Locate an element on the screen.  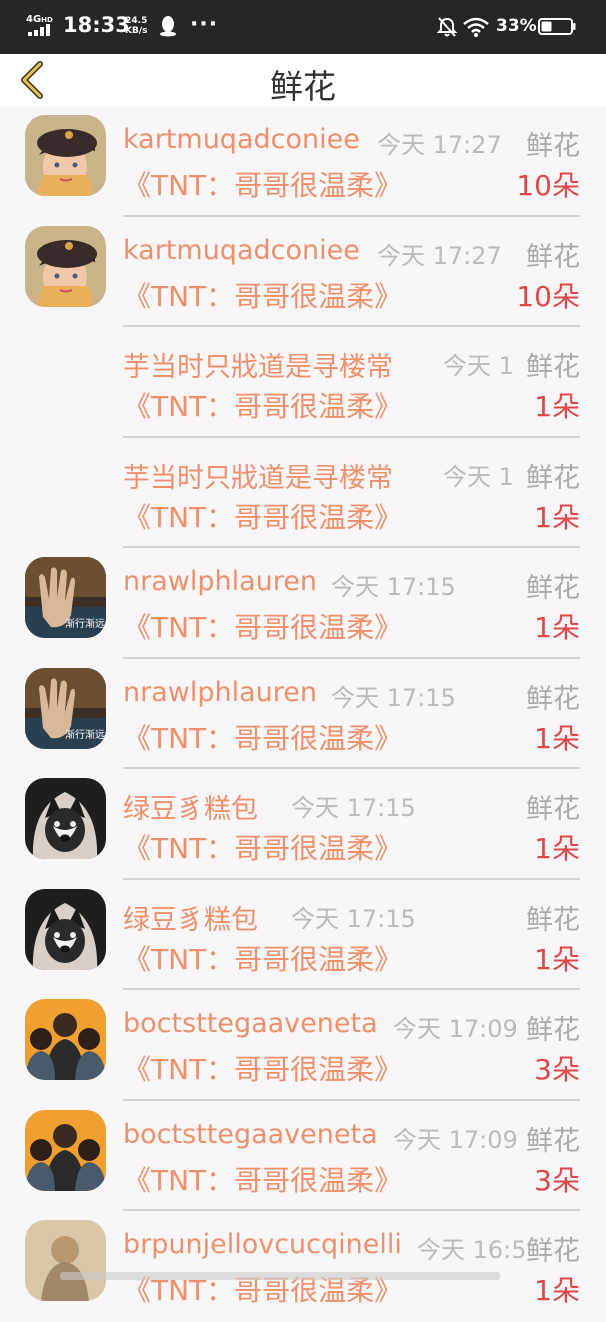
bottom-fade is located at coordinates (280, 1276).